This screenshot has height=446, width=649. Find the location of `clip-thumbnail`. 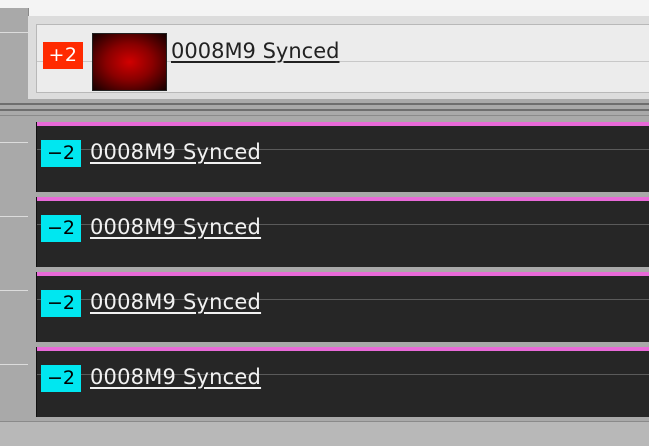

clip-thumbnail is located at coordinates (129, 62).